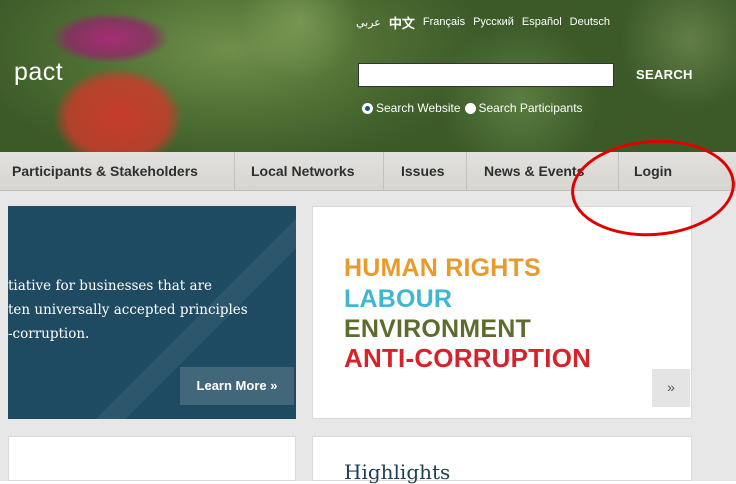  I want to click on language-link-russian: Русский, so click(493, 22).